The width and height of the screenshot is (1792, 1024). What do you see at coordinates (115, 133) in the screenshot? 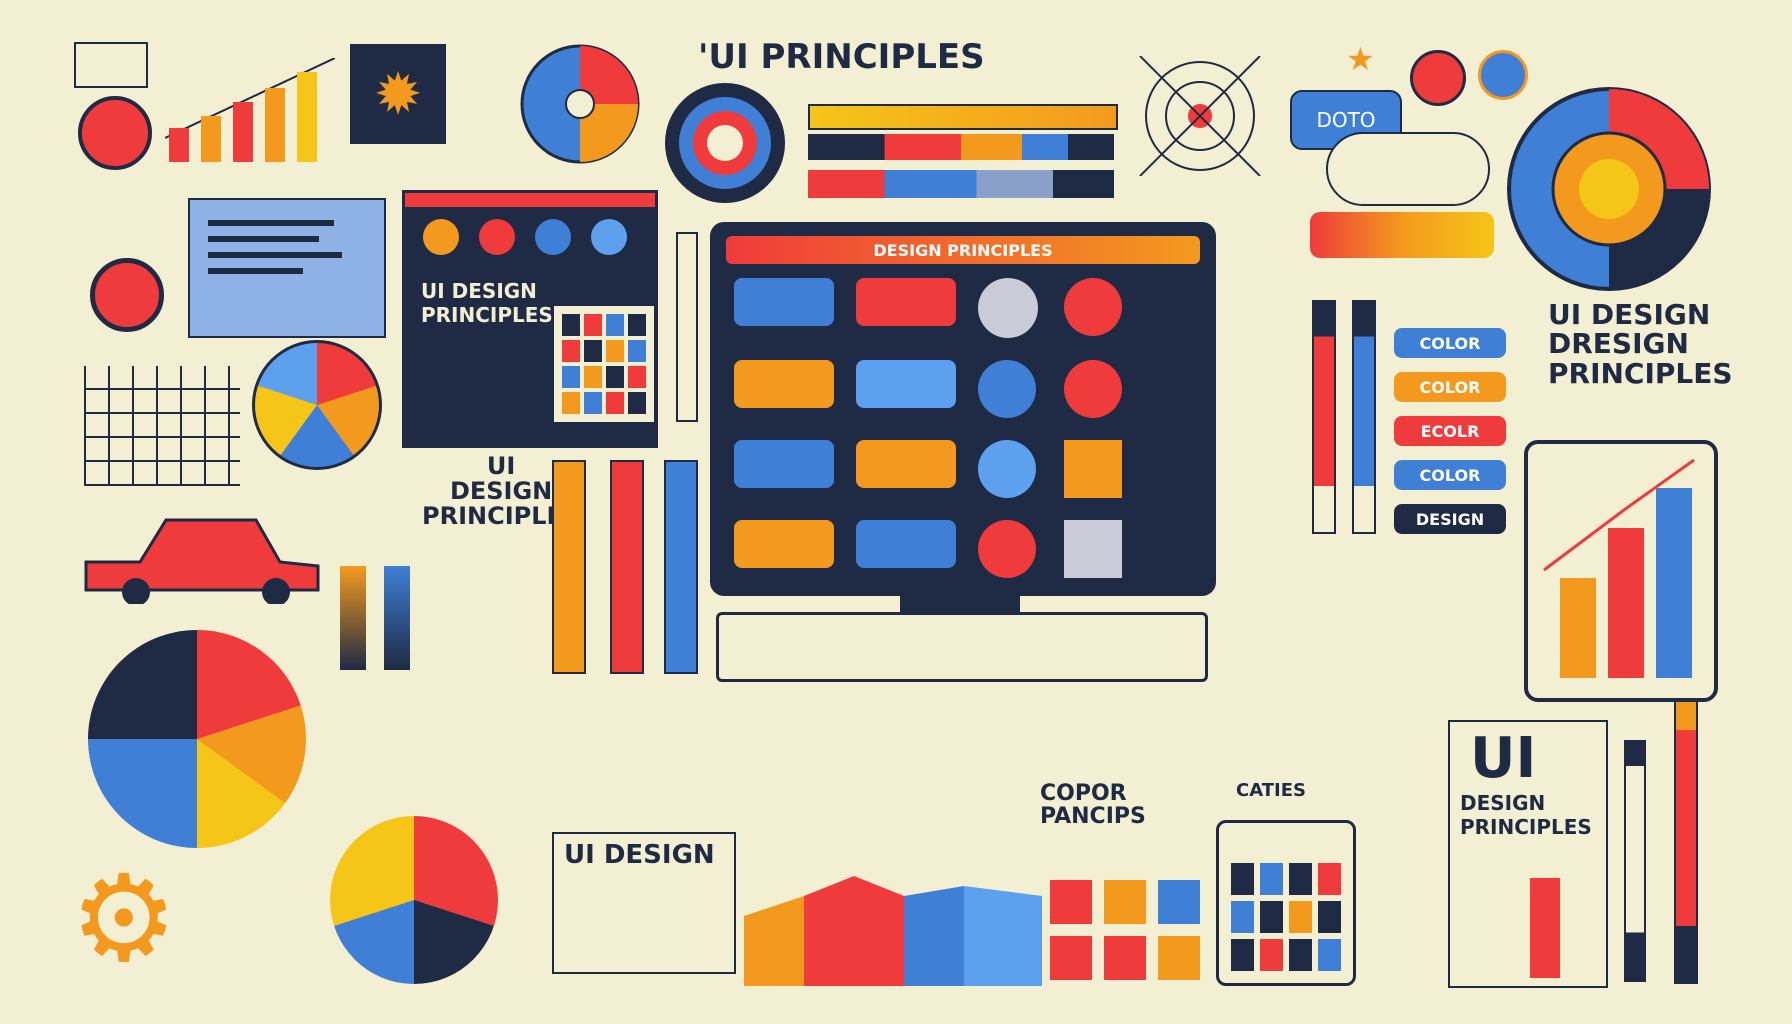
I see `target-icon` at bounding box center [115, 133].